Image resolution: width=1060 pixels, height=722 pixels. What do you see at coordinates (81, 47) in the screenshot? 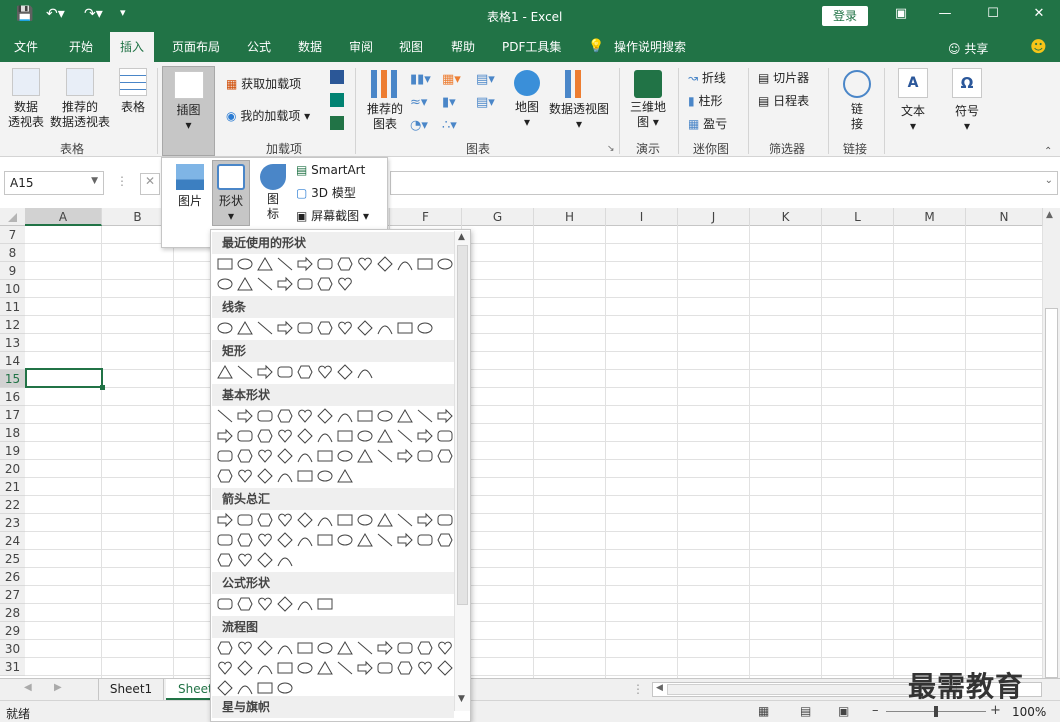
I see `tab-home: 开始` at bounding box center [81, 47].